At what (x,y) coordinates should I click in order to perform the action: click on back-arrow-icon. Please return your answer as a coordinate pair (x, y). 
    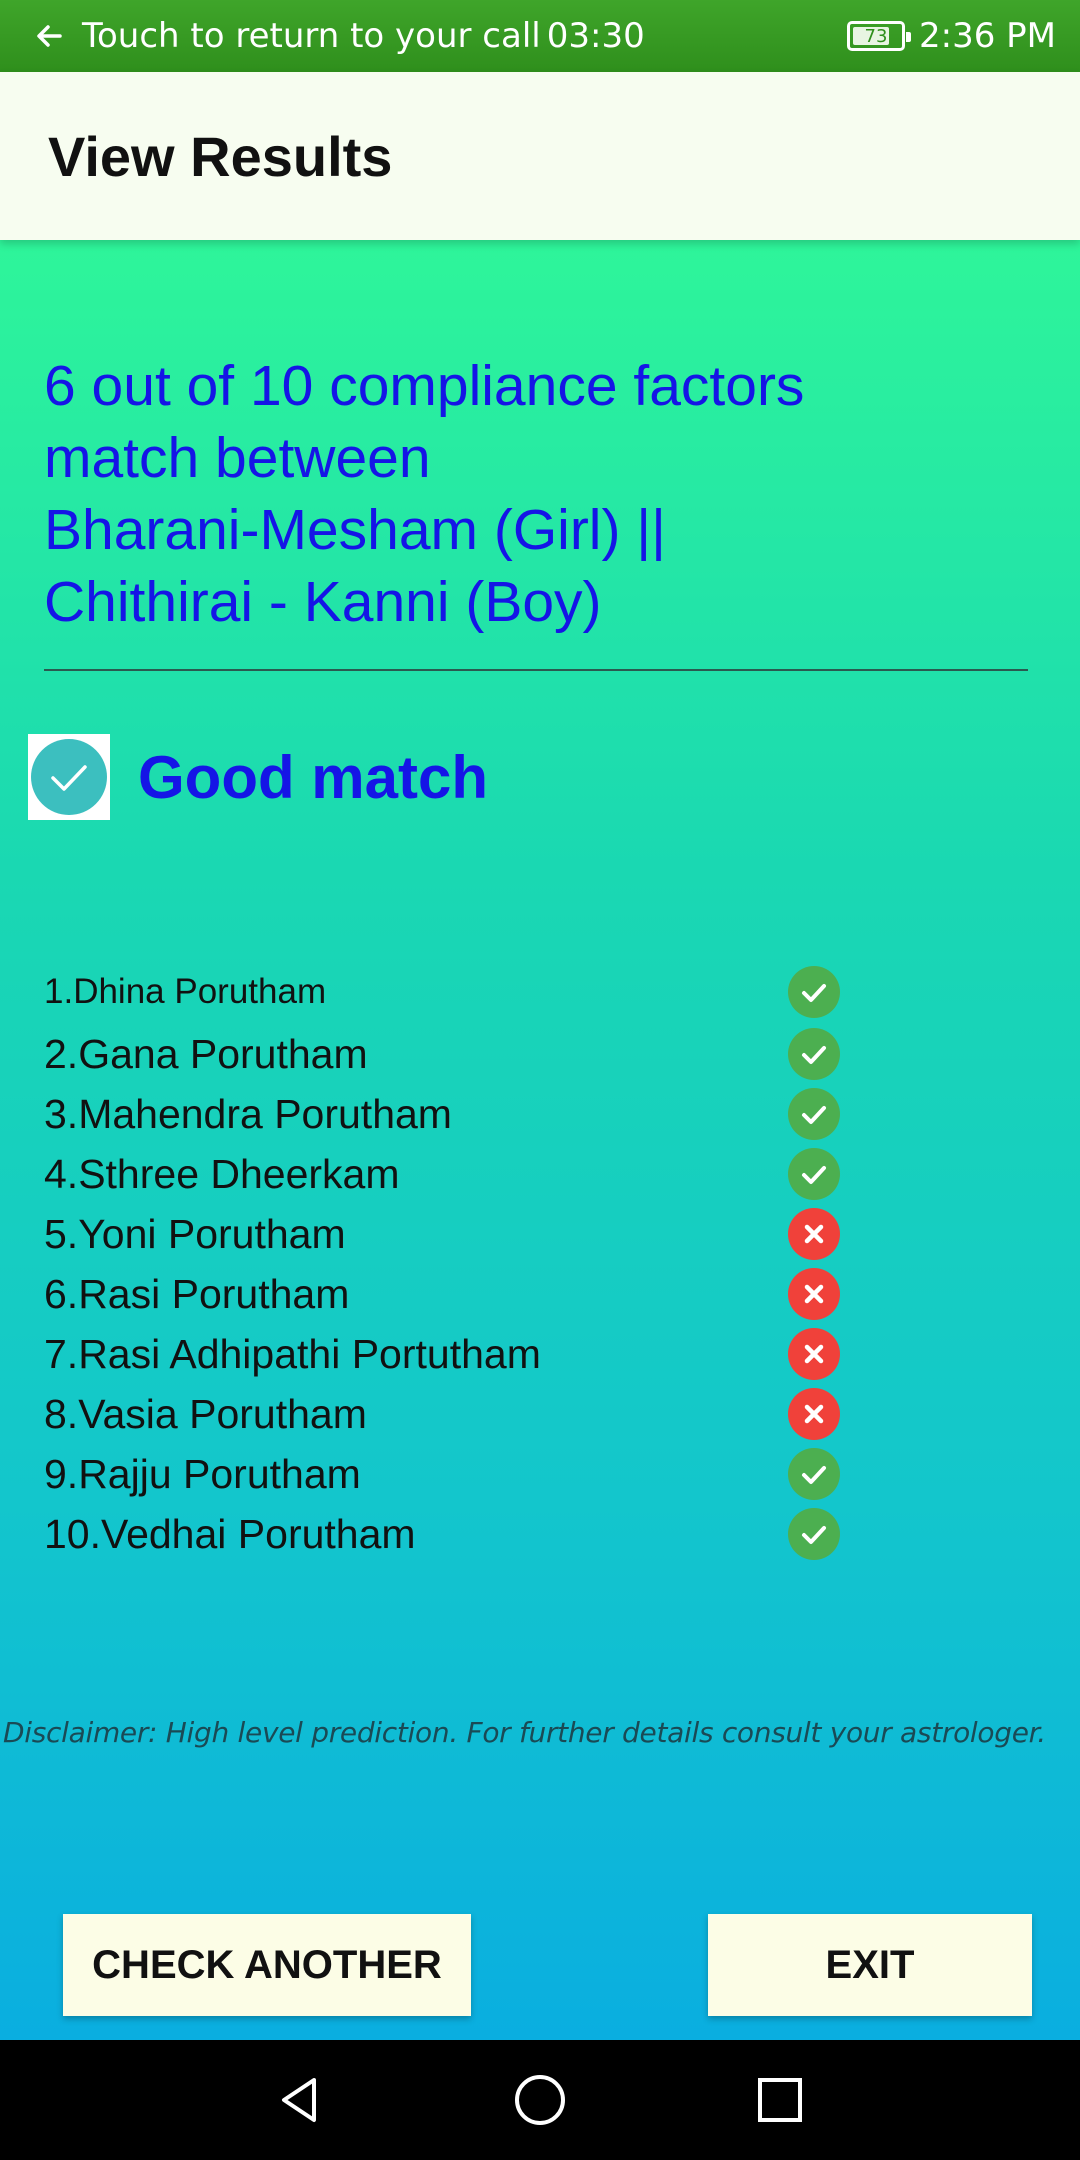
    Looking at the image, I should click on (49, 36).